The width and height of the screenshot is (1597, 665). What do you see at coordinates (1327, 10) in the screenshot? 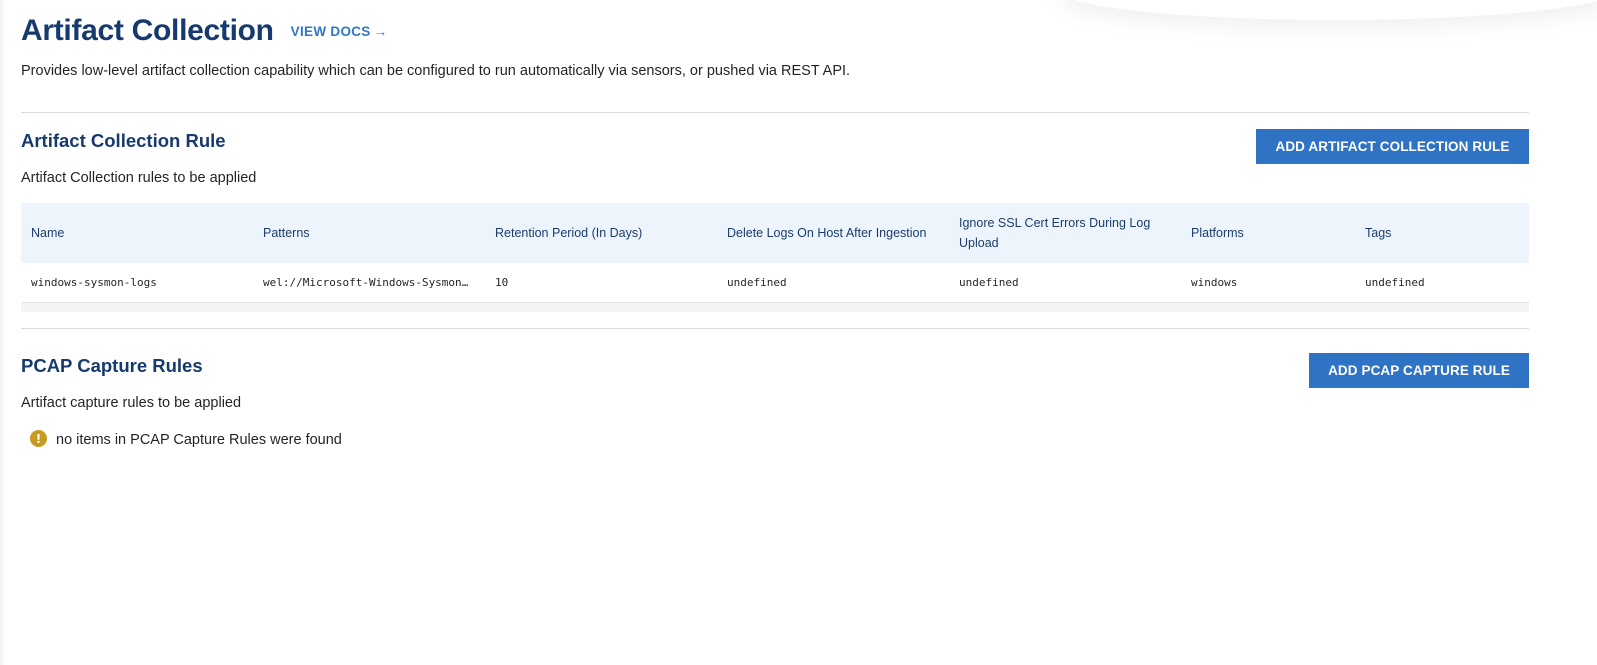
I see `top-right-shadow` at bounding box center [1327, 10].